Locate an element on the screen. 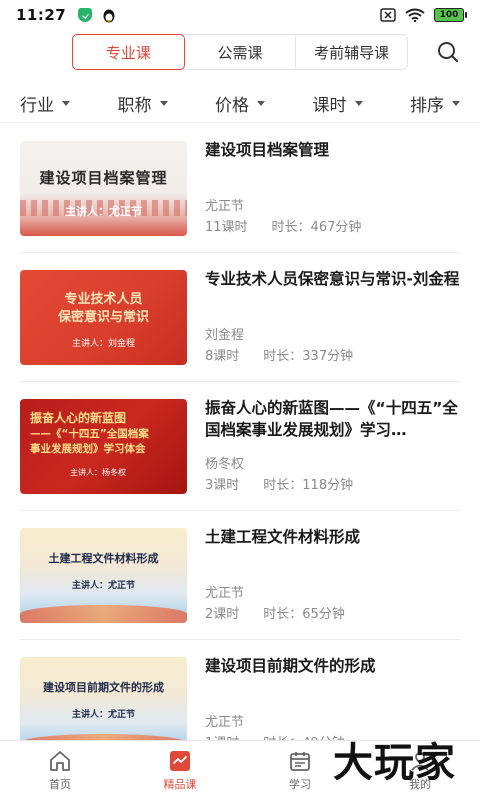 Image resolution: width=480 pixels, height=800 pixels. course-thumbnail: 土建工程文件材料形成 主讲人：尤正节 is located at coordinates (103, 575).